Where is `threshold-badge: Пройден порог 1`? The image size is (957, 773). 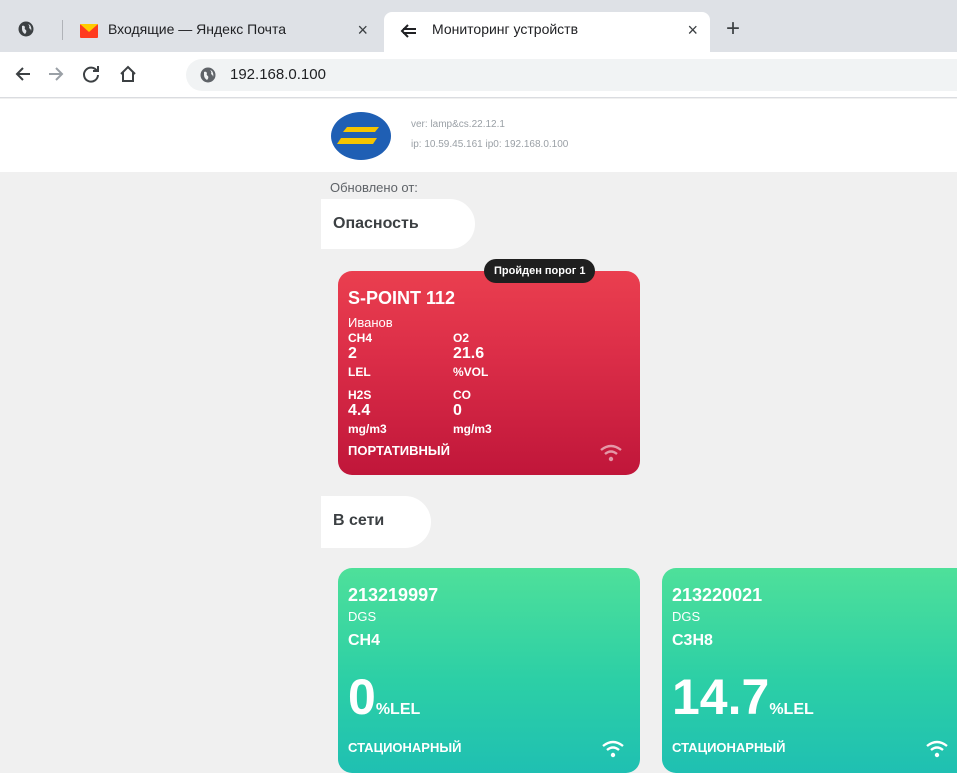 threshold-badge: Пройден порог 1 is located at coordinates (540, 271).